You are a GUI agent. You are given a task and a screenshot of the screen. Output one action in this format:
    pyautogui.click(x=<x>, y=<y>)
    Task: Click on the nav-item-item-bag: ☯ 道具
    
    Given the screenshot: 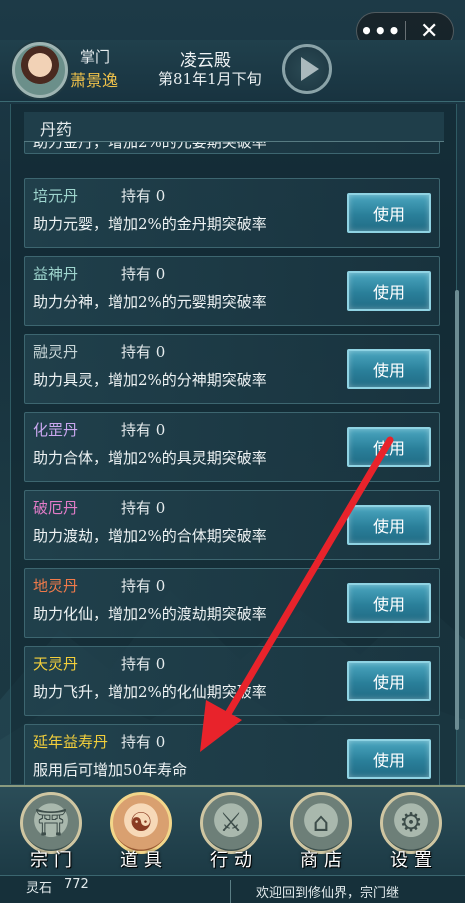 What is the action you would take?
    pyautogui.click(x=141, y=832)
    